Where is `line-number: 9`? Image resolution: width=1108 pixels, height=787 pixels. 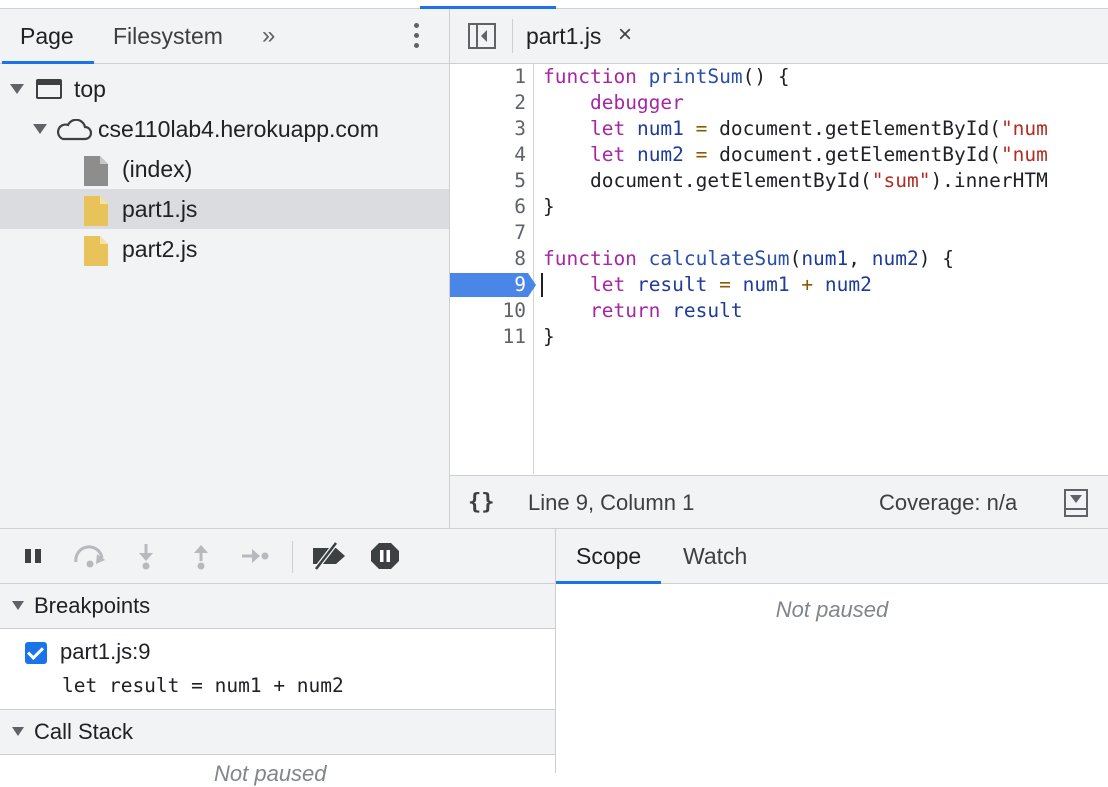 line-number: 9 is located at coordinates (488, 285).